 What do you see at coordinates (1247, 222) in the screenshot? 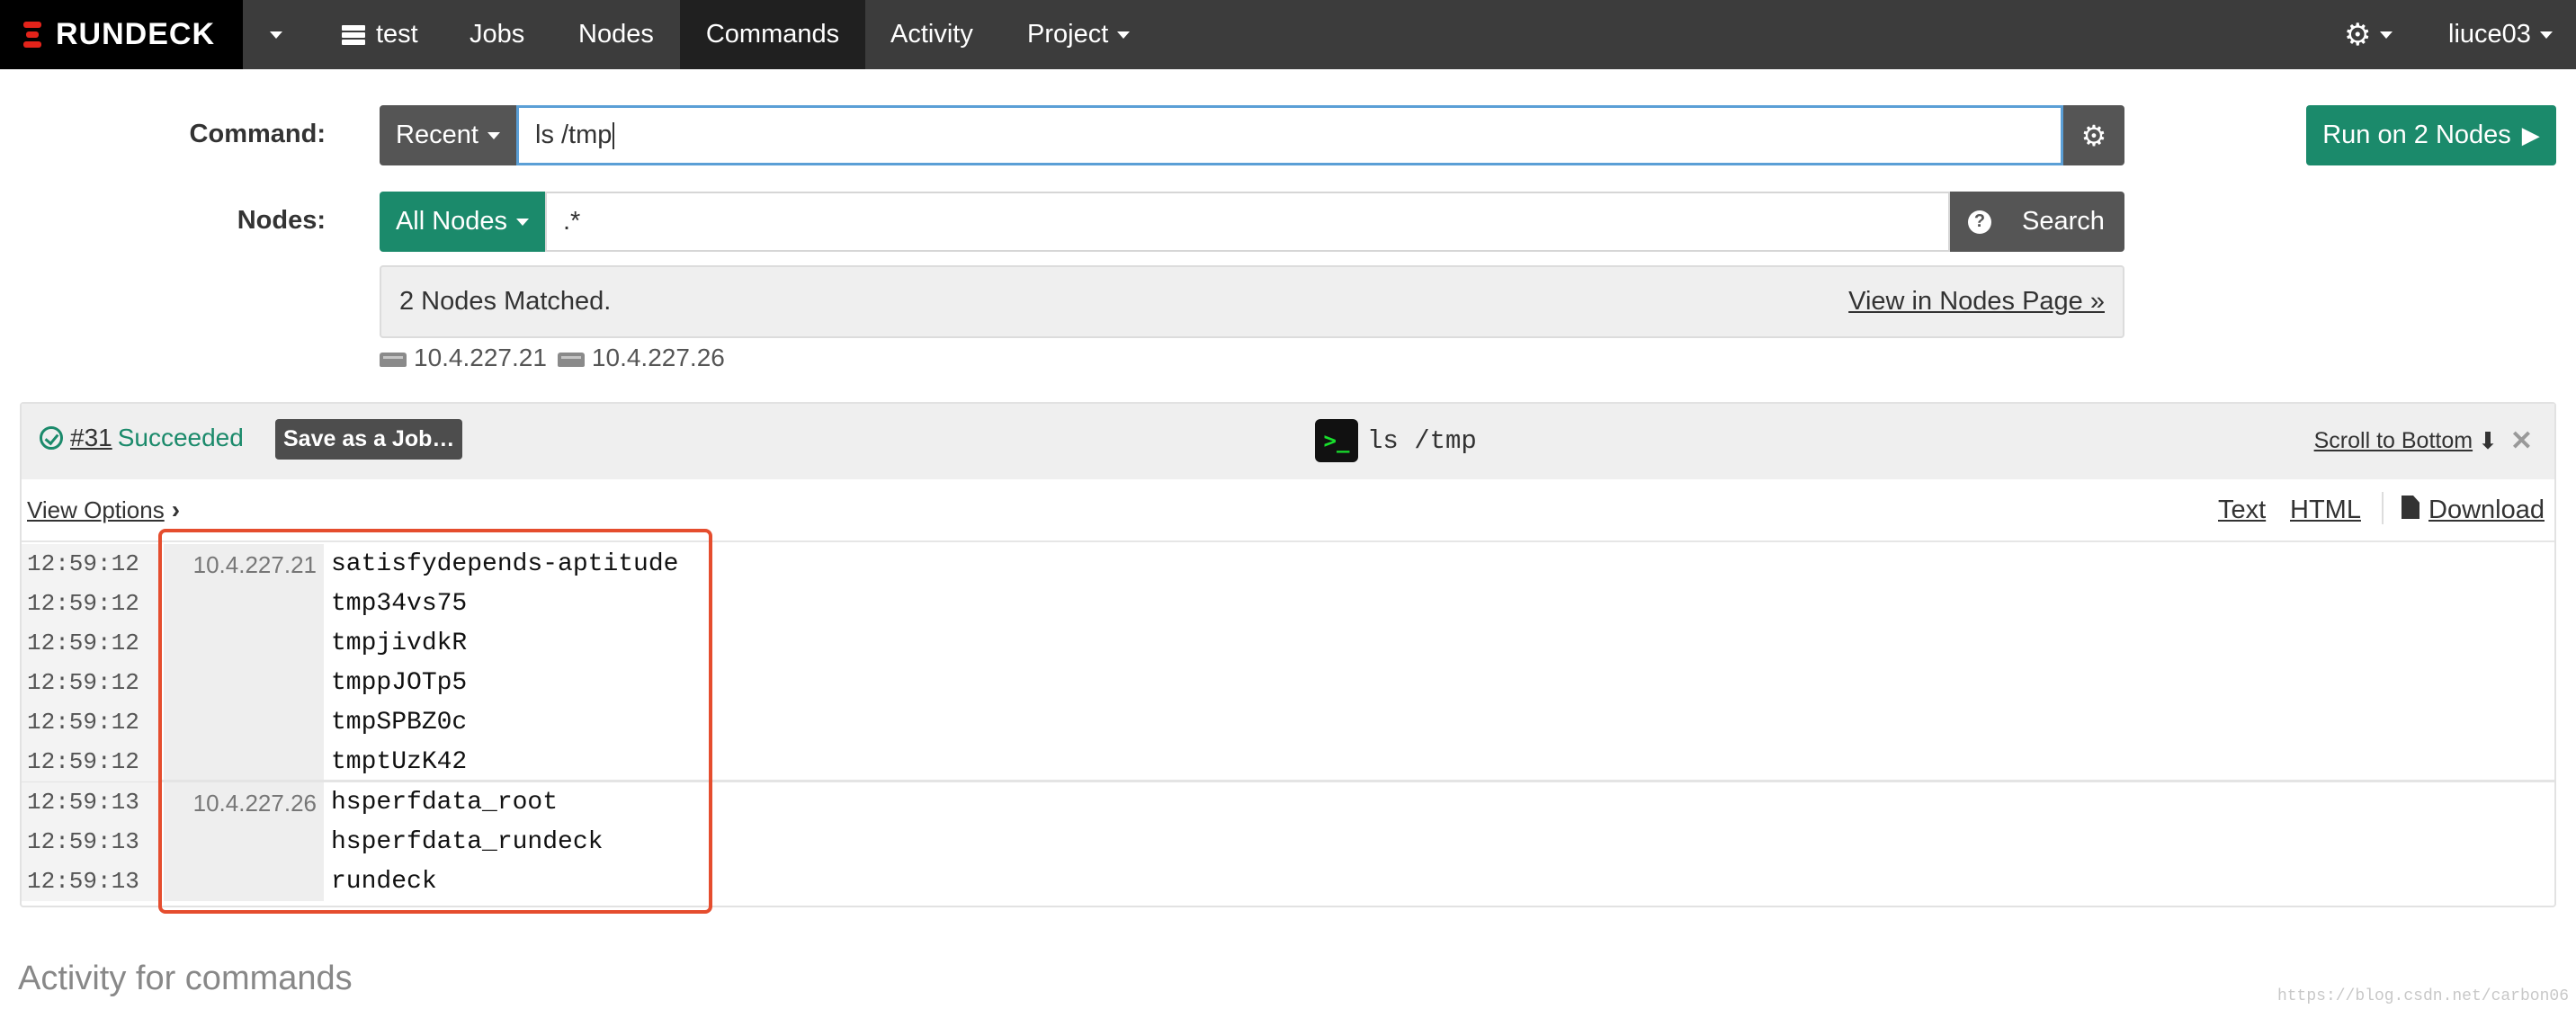
I see `node-filter-input: .*` at bounding box center [1247, 222].